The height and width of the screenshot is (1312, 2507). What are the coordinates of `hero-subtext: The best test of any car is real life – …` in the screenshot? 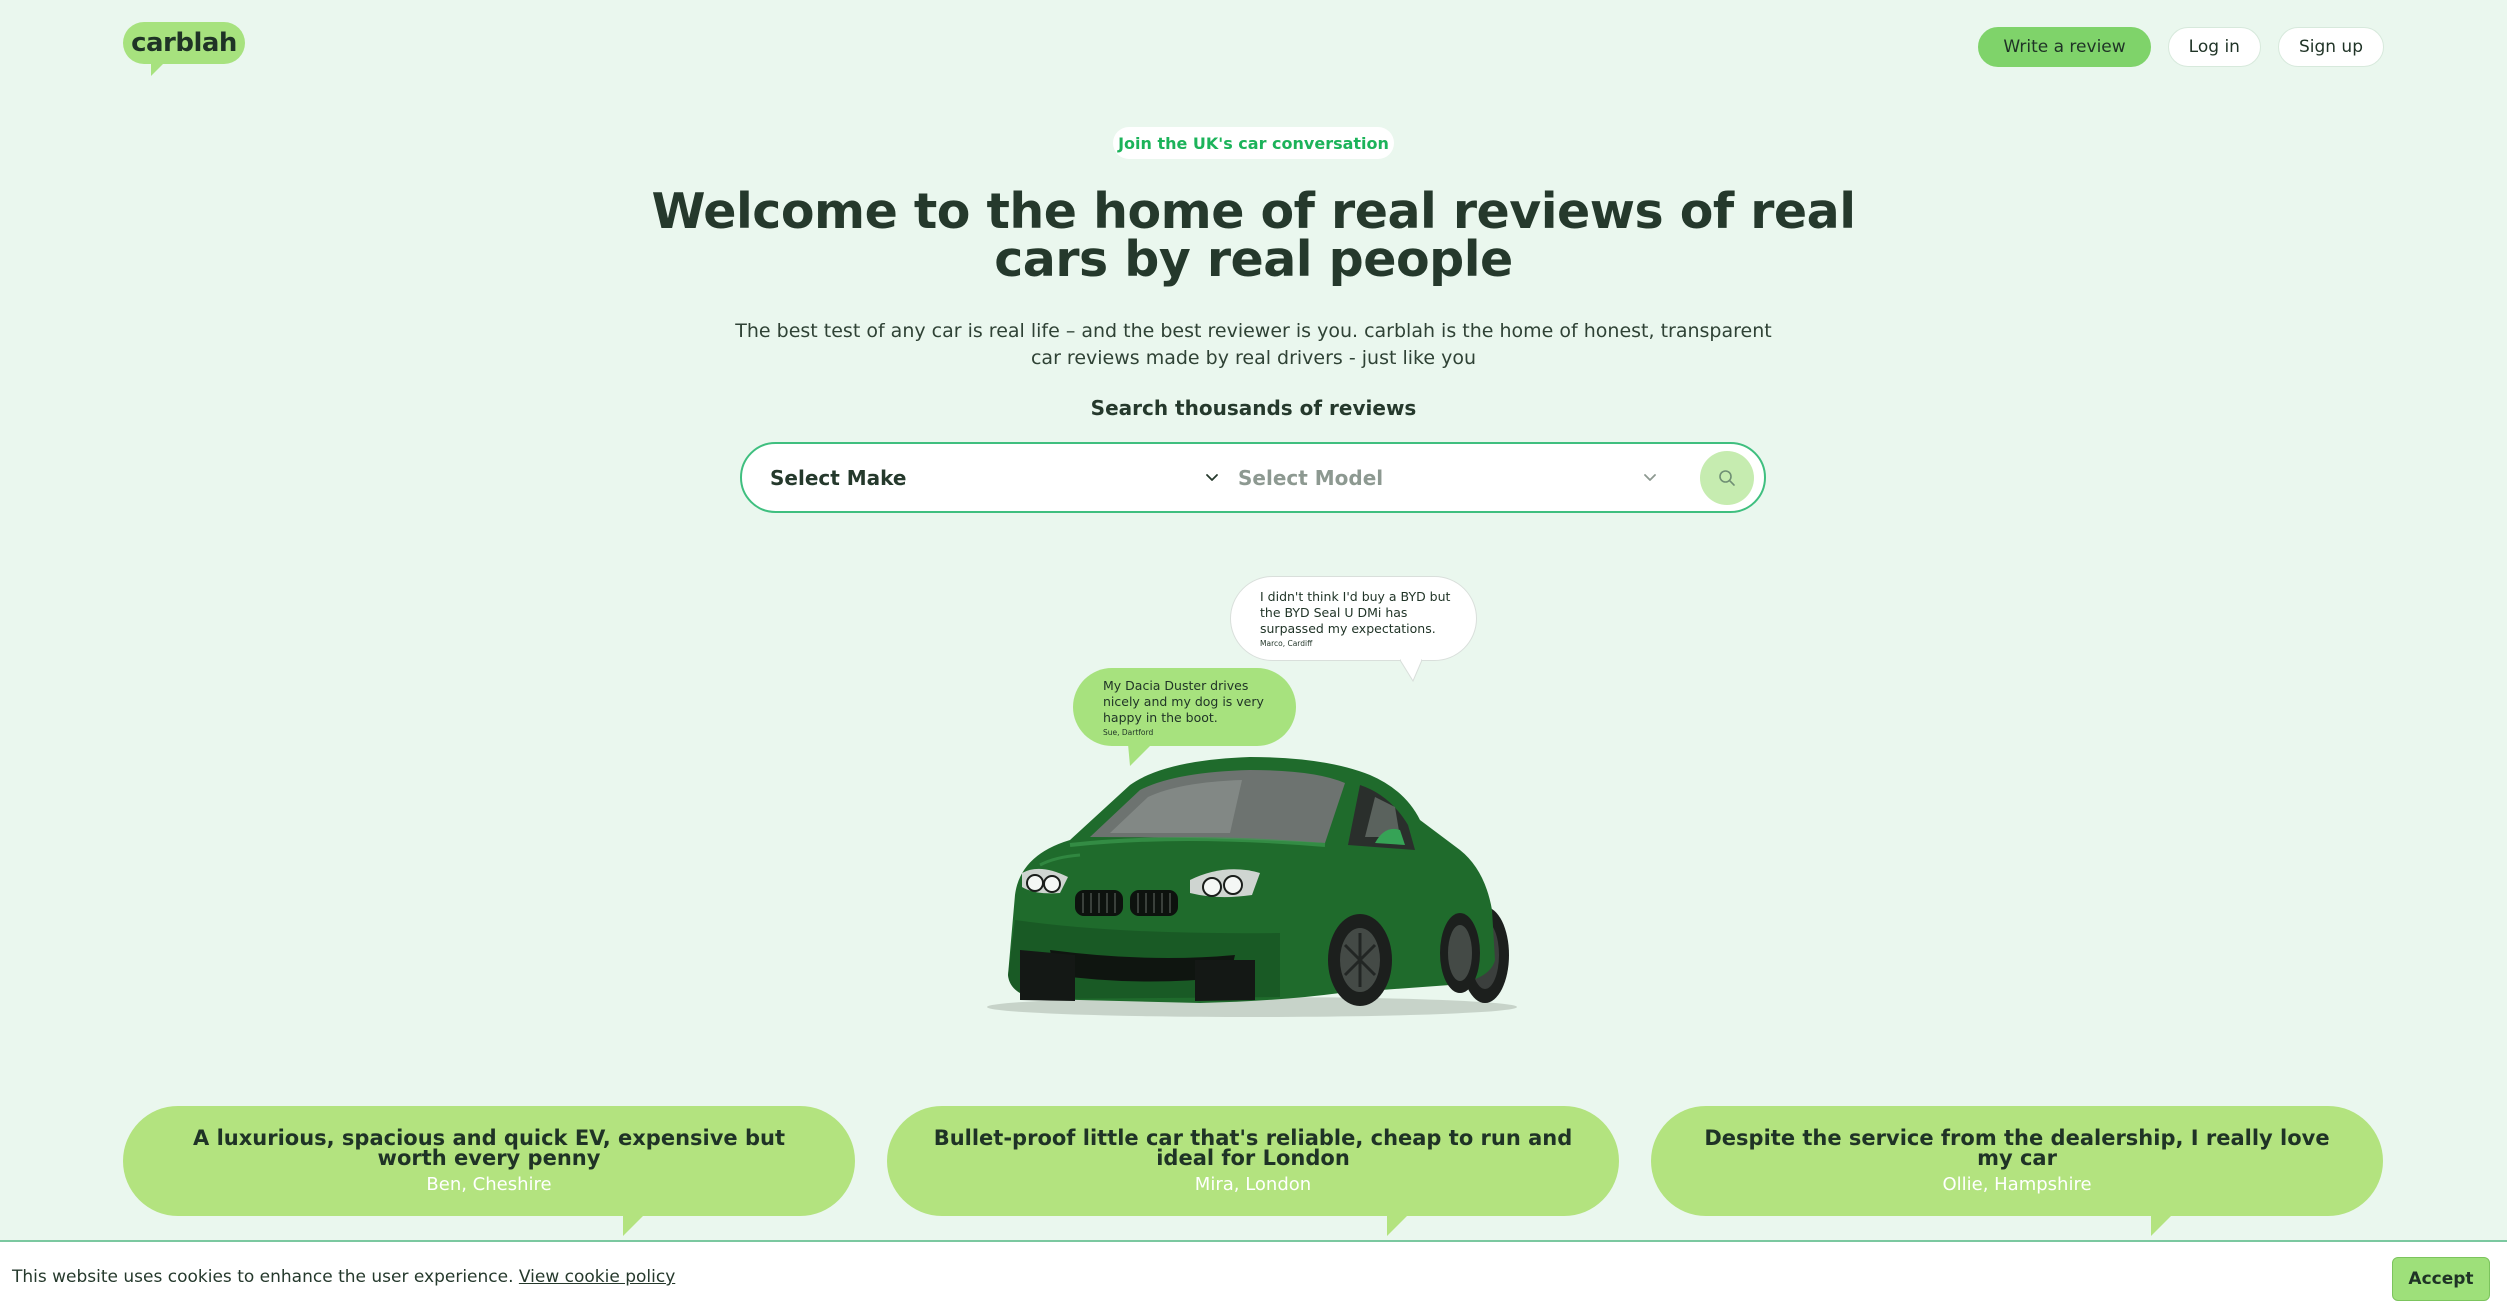 It's located at (1253, 344).